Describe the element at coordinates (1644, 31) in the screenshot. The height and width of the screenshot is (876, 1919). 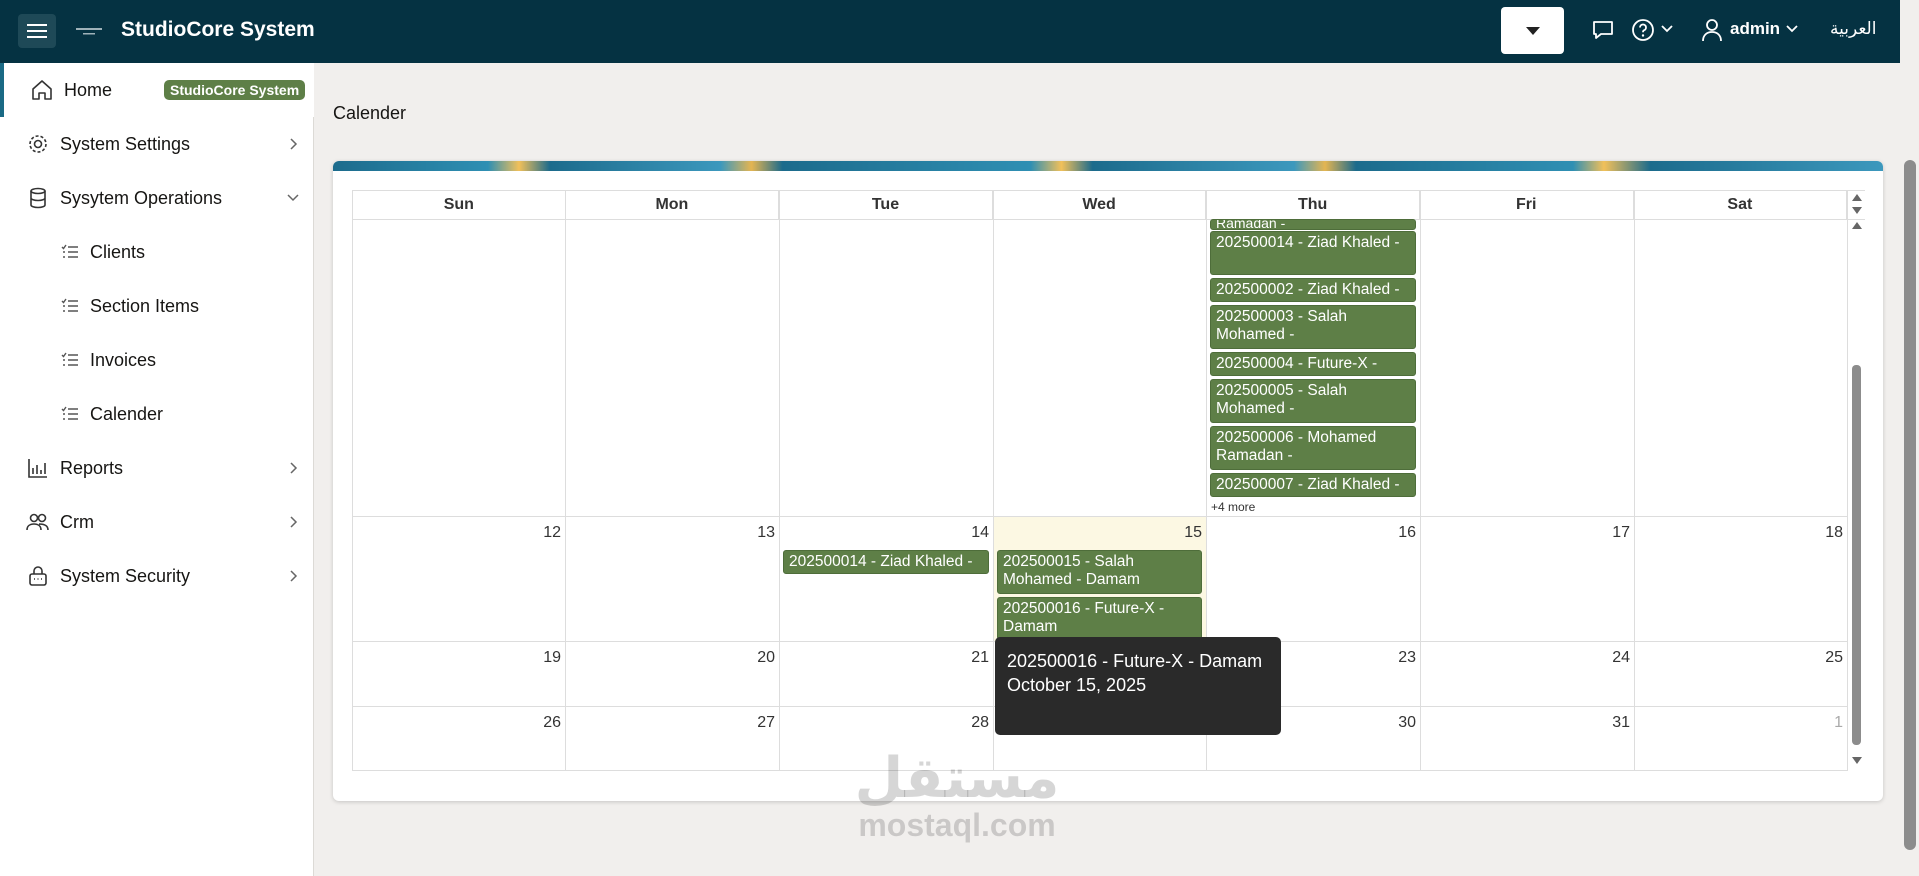
I see `help-icon` at that location.